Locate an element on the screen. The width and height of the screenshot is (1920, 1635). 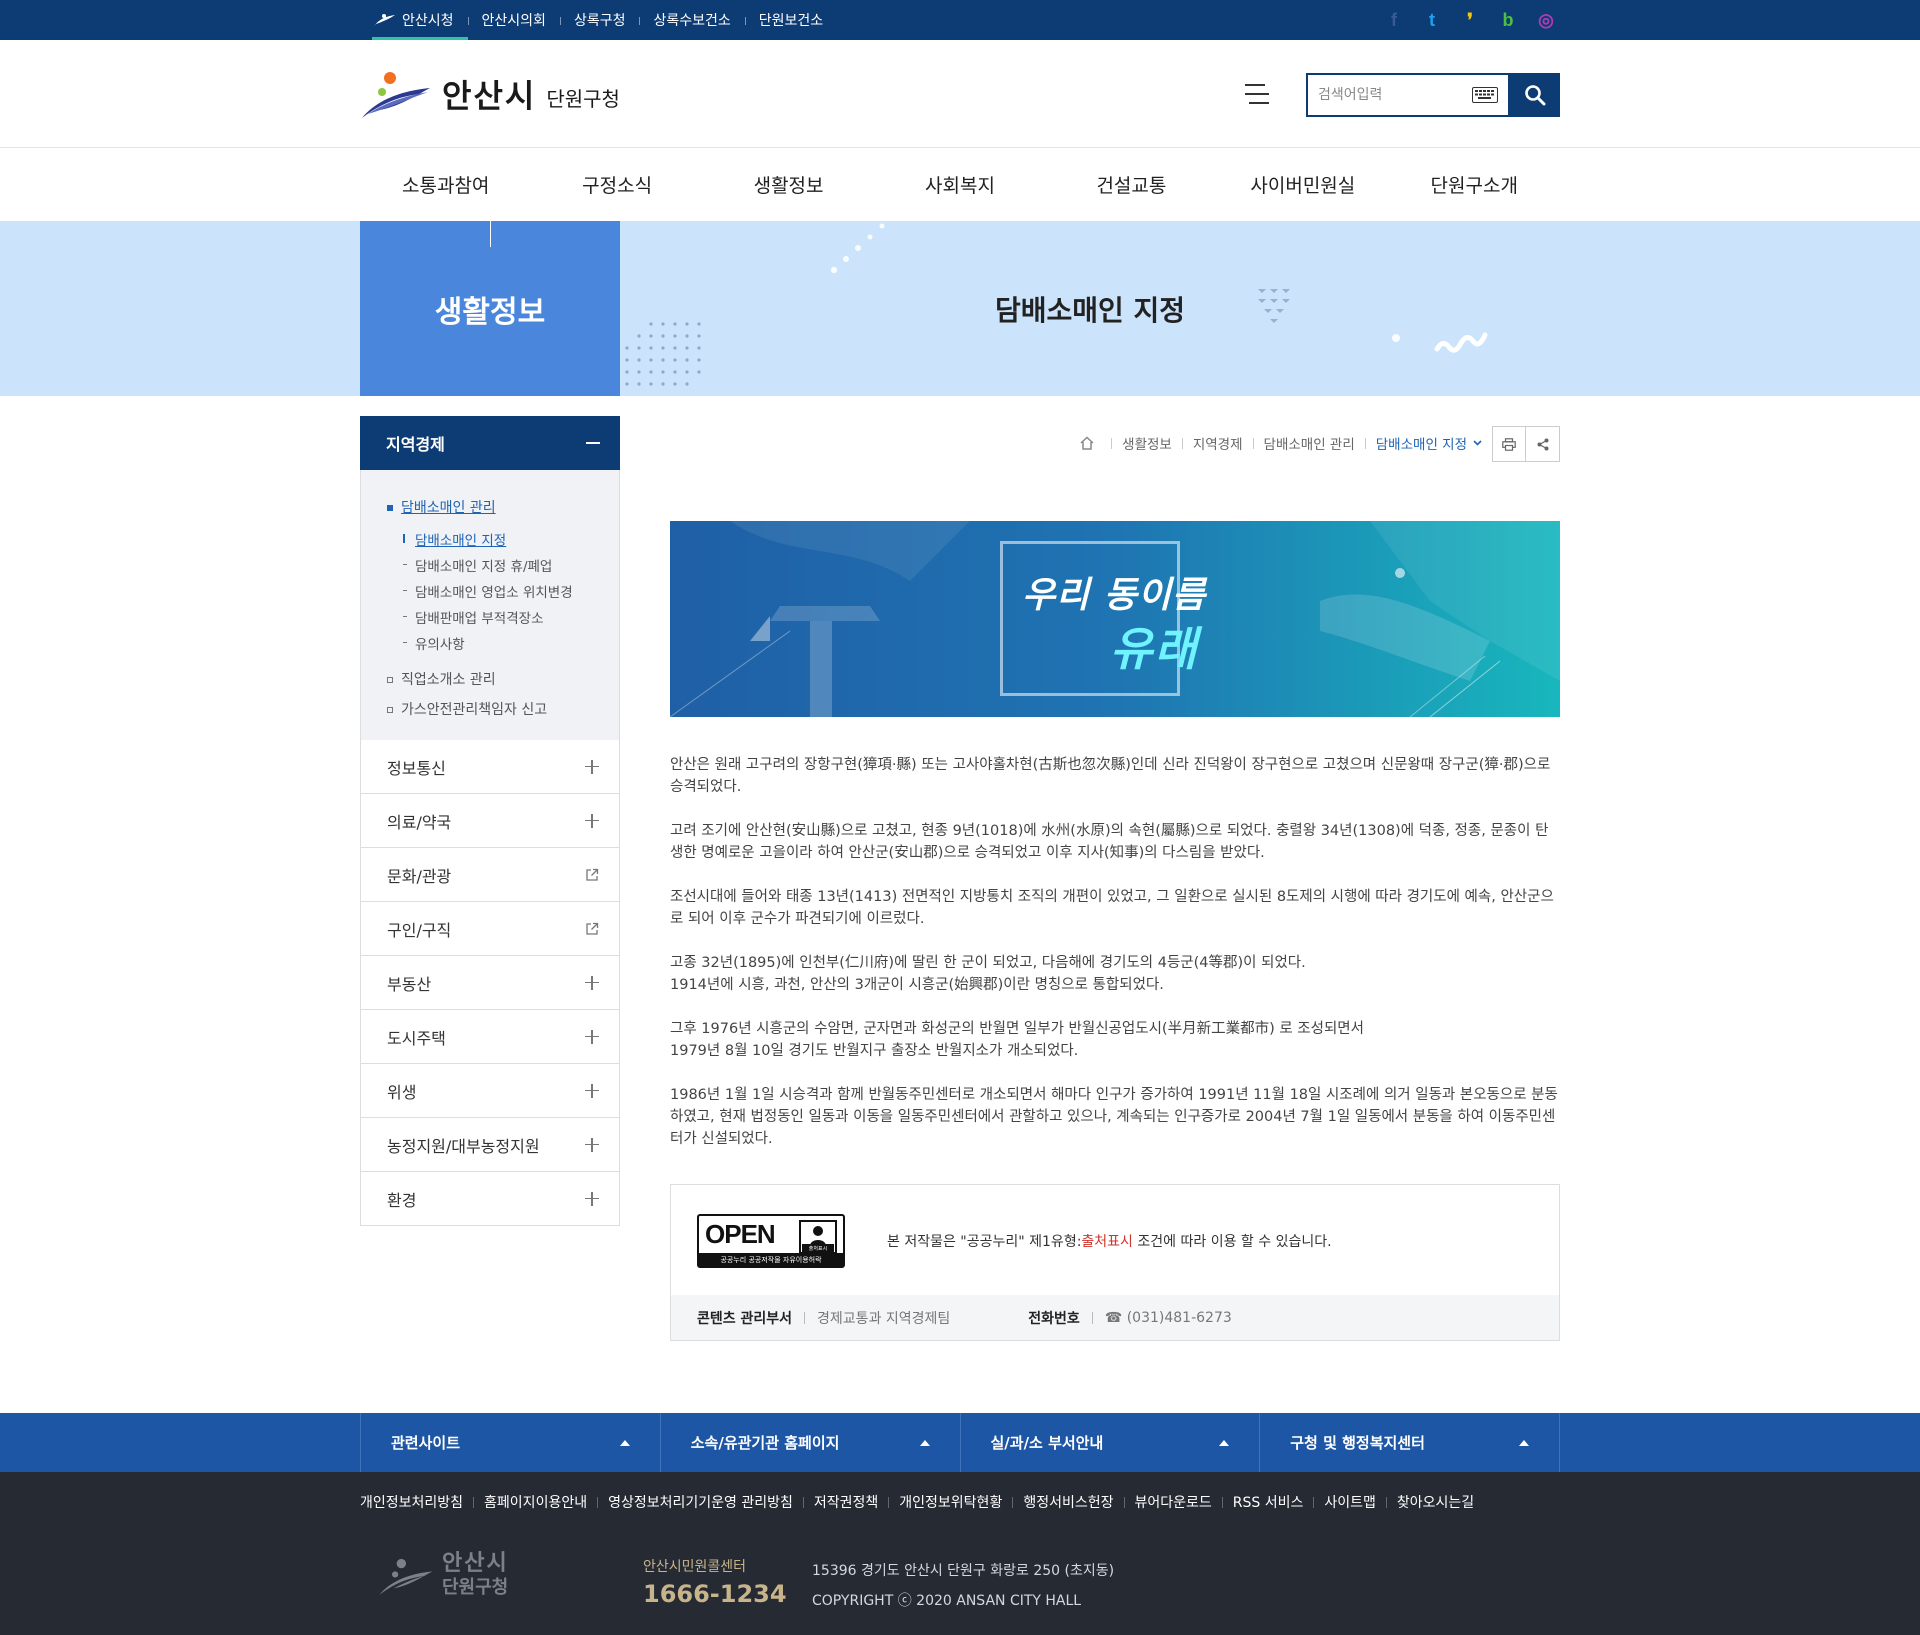
gnb-item: 건설교통 is located at coordinates (1131, 184).